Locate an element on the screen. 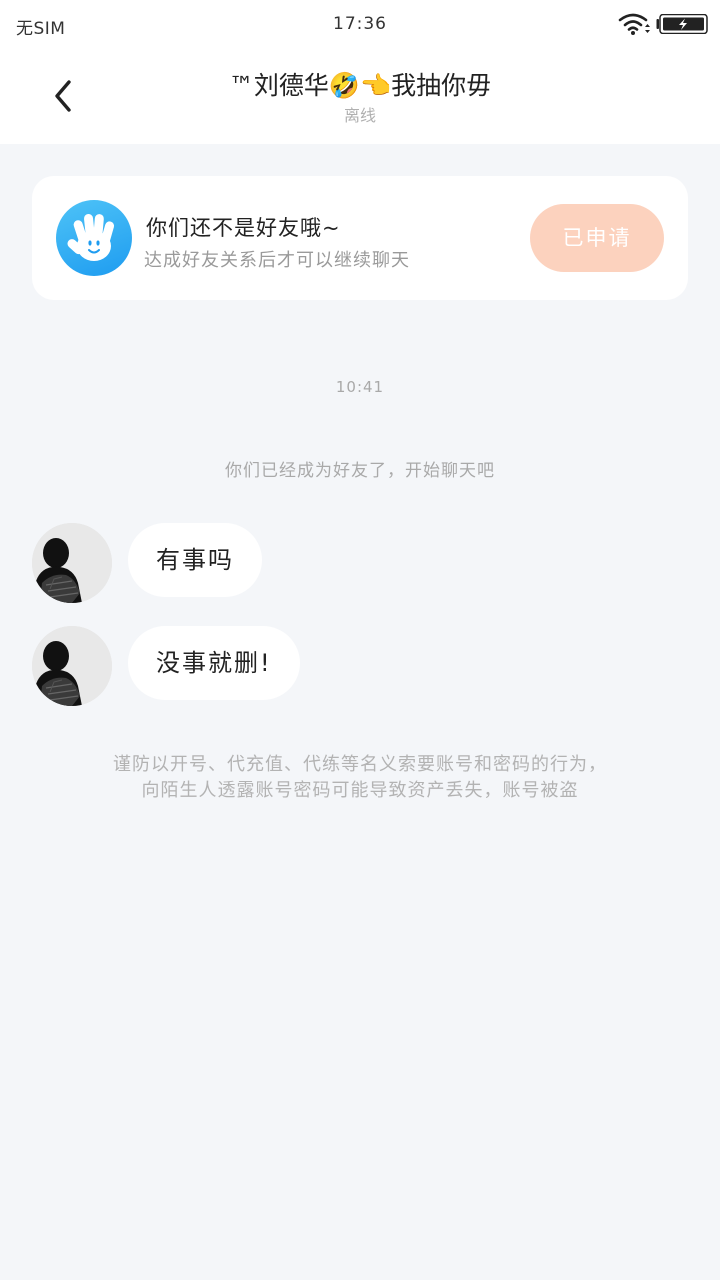  top-area: 无SIM 17:36 ™刘德华🤣👈我抽你毋 离线 is located at coordinates (360, 72).